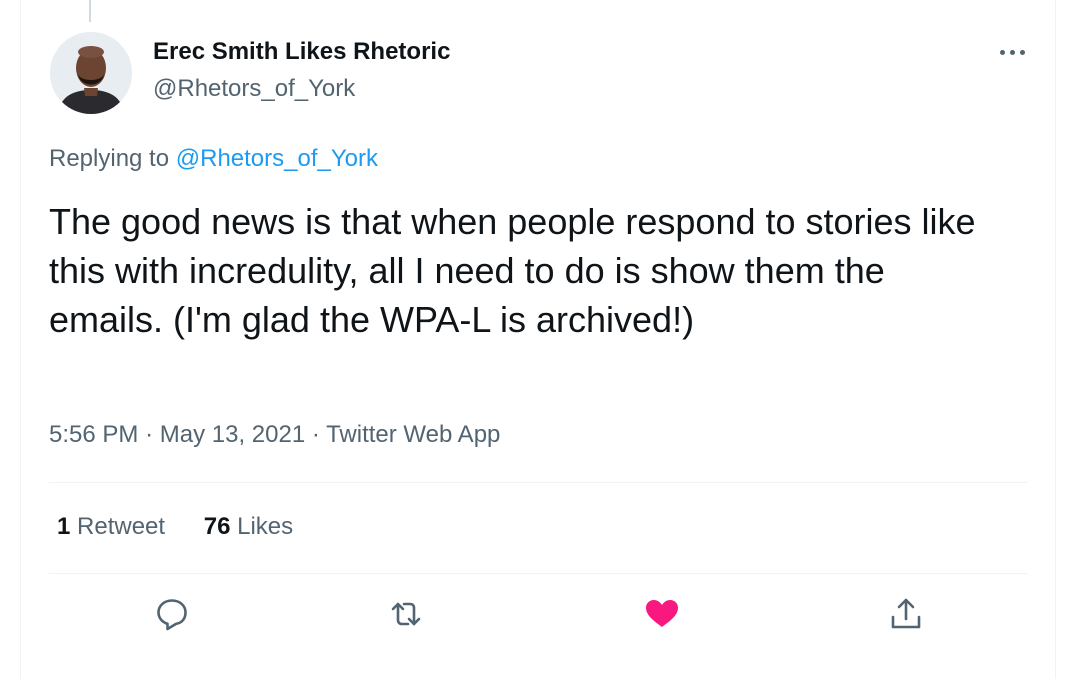 This screenshot has width=1078, height=679. I want to click on more-options-icon, so click(1013, 54).